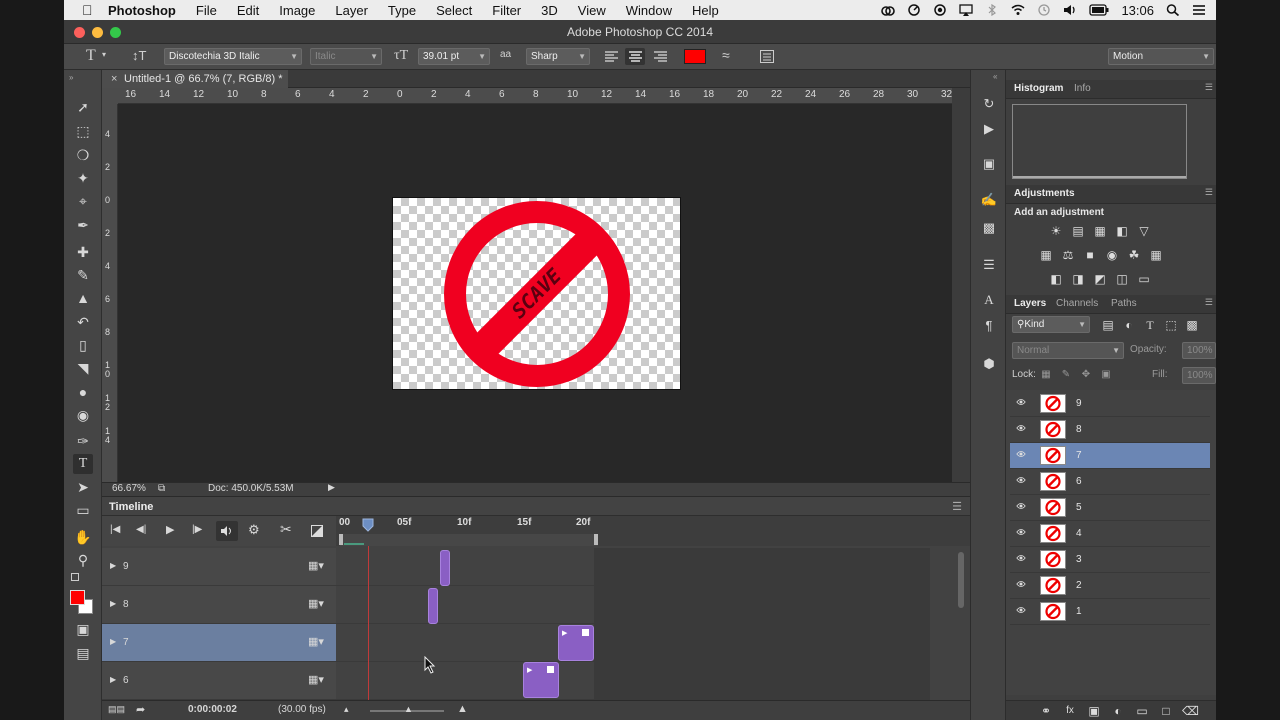 This screenshot has height=720, width=1280. I want to click on zoom-out-icon: ▴, so click(346, 709).